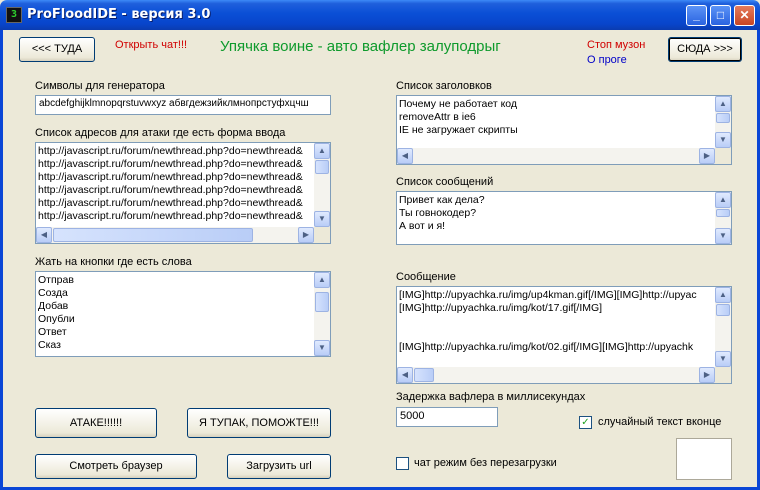 This screenshot has height=490, width=760. What do you see at coordinates (720, 15) in the screenshot?
I see `maximize-button: □` at bounding box center [720, 15].